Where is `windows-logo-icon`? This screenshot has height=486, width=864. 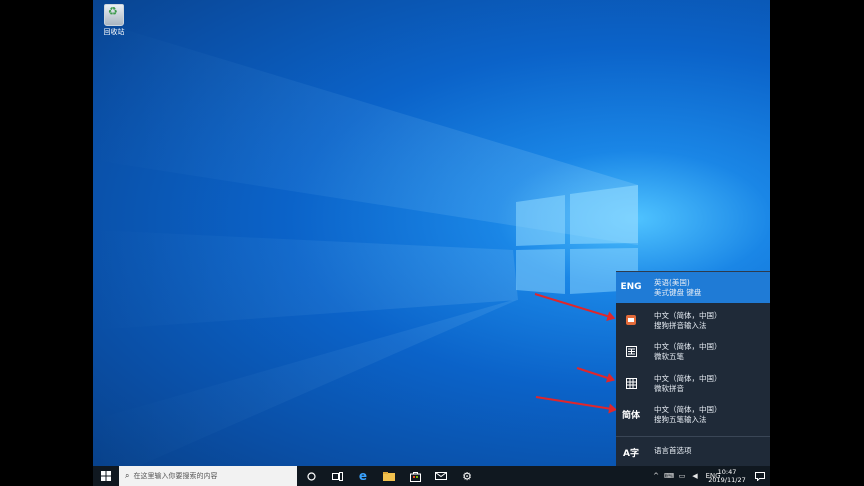 windows-logo-icon is located at coordinates (106, 476).